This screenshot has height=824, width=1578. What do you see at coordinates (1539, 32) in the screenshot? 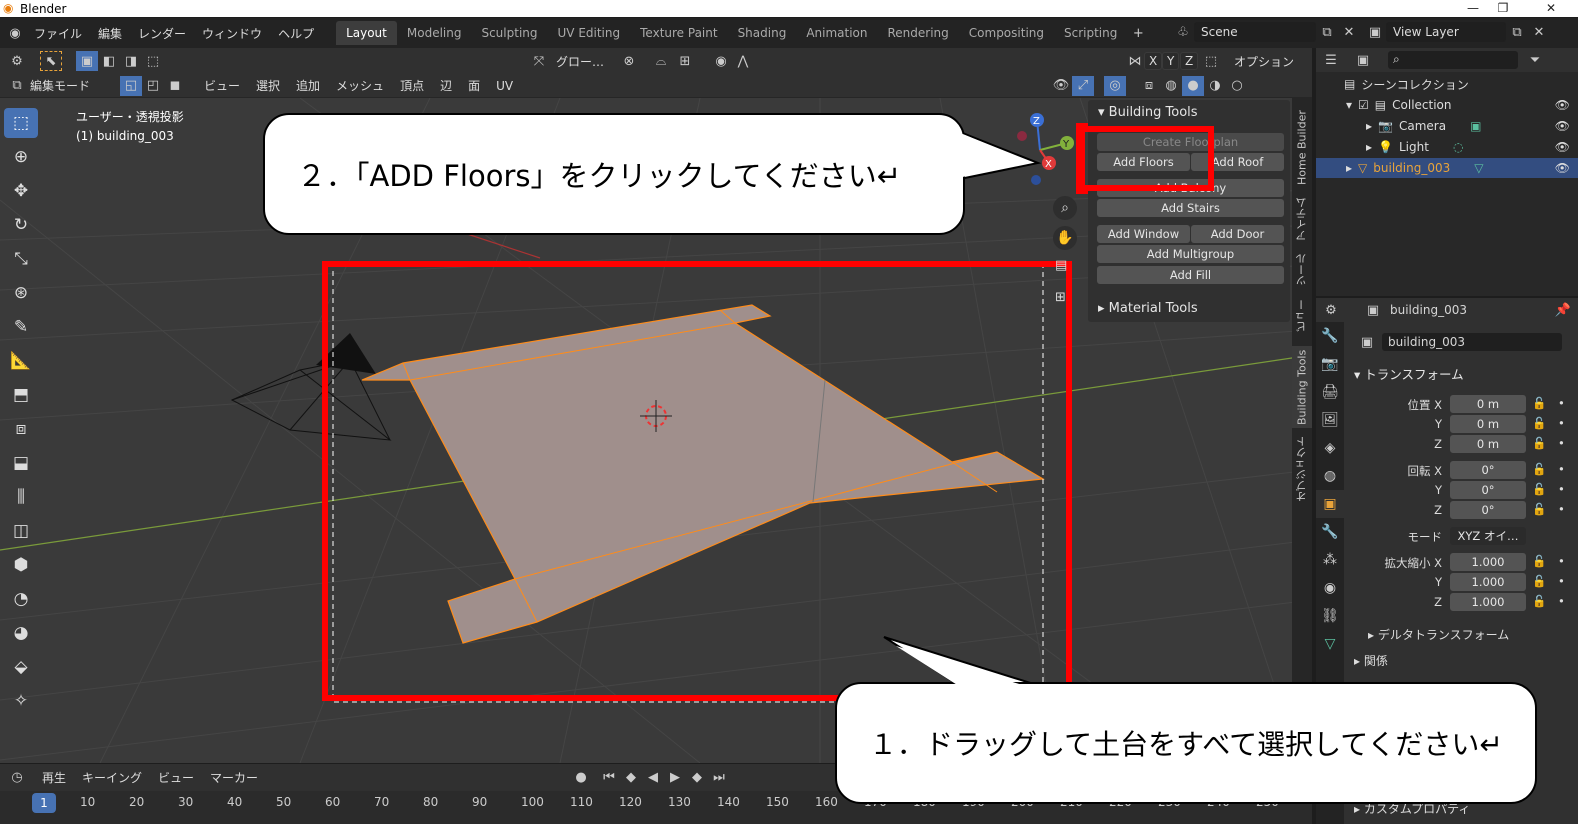
I see `delete-view-layer-icon: ✕` at bounding box center [1539, 32].